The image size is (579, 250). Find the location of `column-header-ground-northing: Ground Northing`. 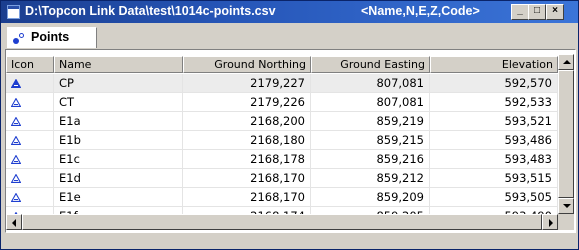

column-header-ground-northing: Ground Northing is located at coordinates (247, 64).